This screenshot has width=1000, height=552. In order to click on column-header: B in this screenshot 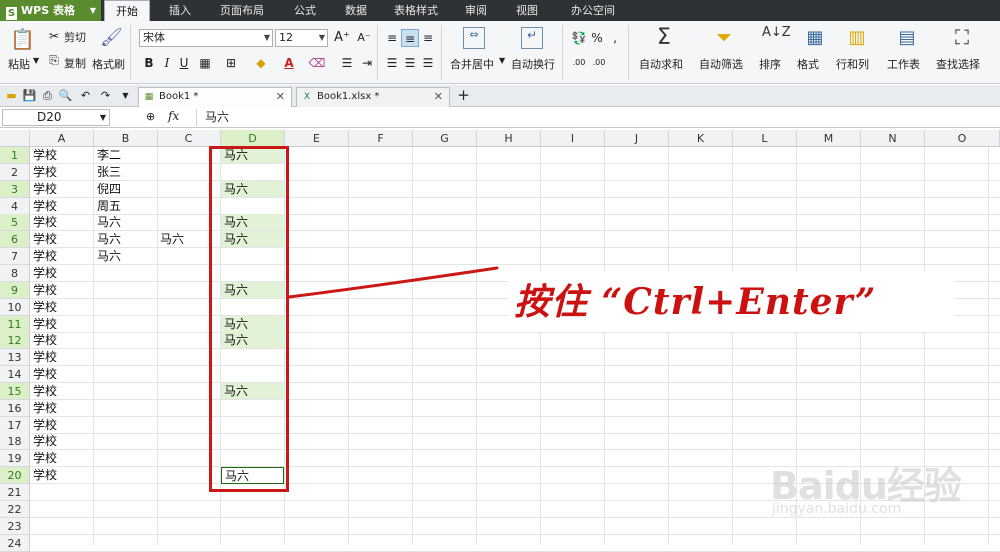, I will do `click(126, 138)`.